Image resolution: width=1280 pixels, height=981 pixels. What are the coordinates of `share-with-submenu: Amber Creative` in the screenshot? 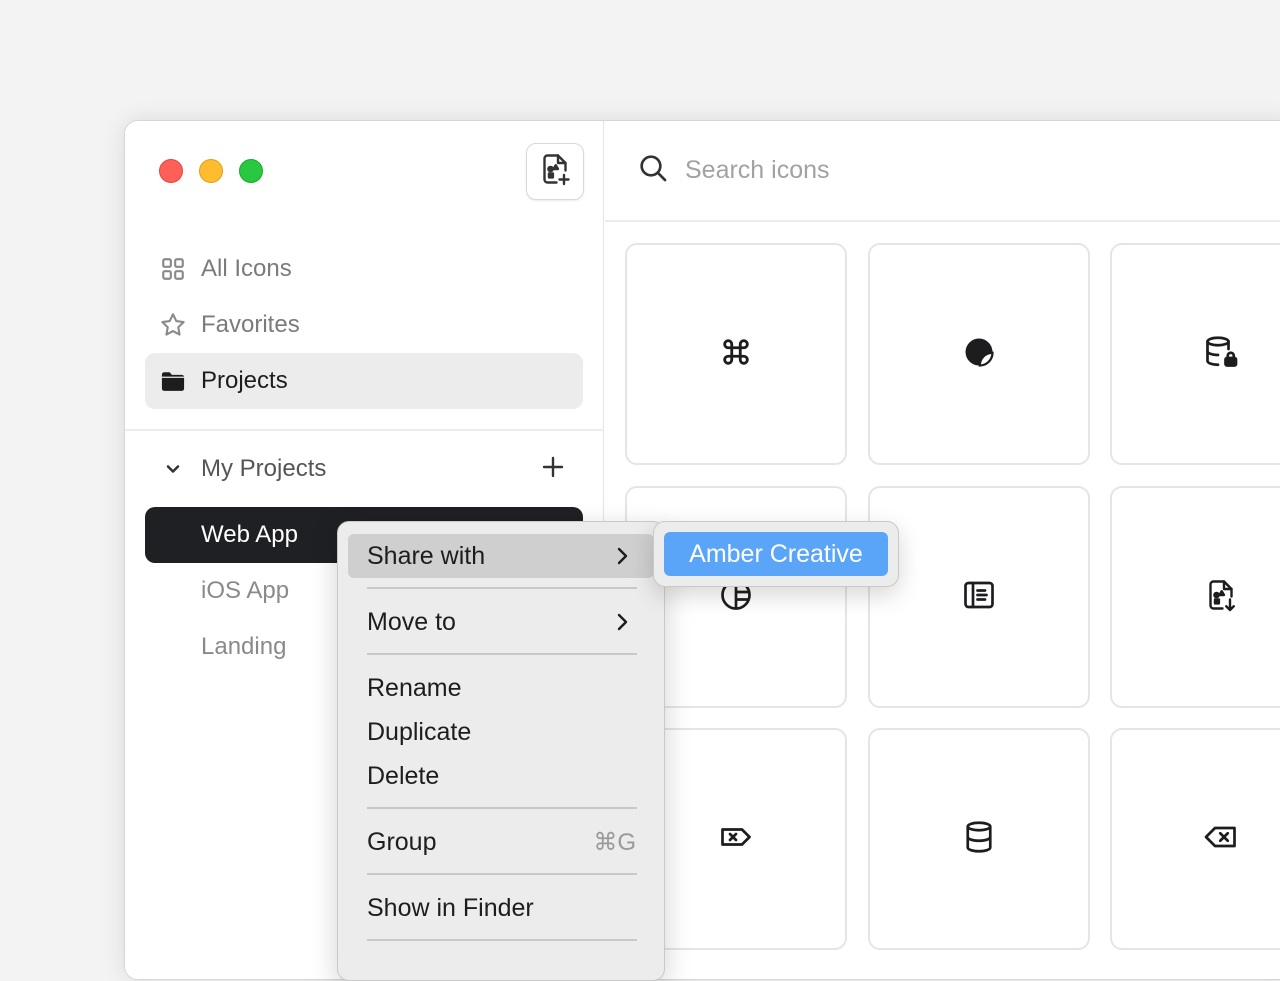 It's located at (776, 554).